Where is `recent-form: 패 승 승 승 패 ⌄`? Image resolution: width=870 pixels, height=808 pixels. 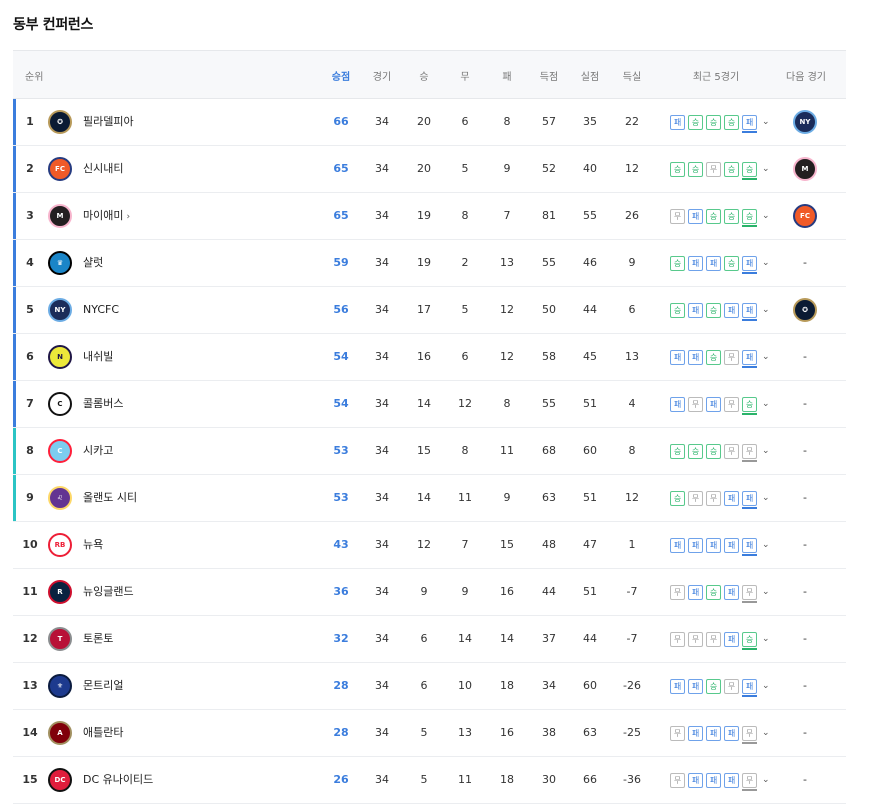
recent-form: 패 승 승 승 패 ⌄ is located at coordinates (720, 123).